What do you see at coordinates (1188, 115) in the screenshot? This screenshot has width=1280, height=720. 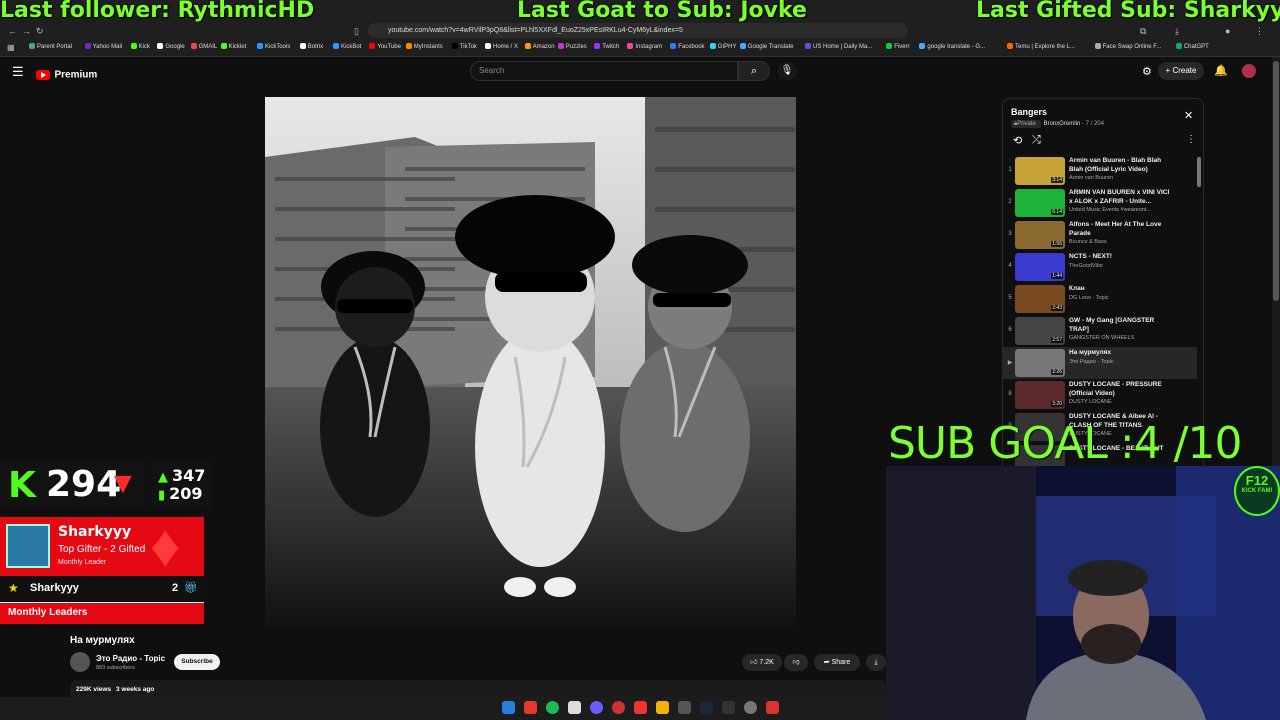 I see `close-icon: ✕` at bounding box center [1188, 115].